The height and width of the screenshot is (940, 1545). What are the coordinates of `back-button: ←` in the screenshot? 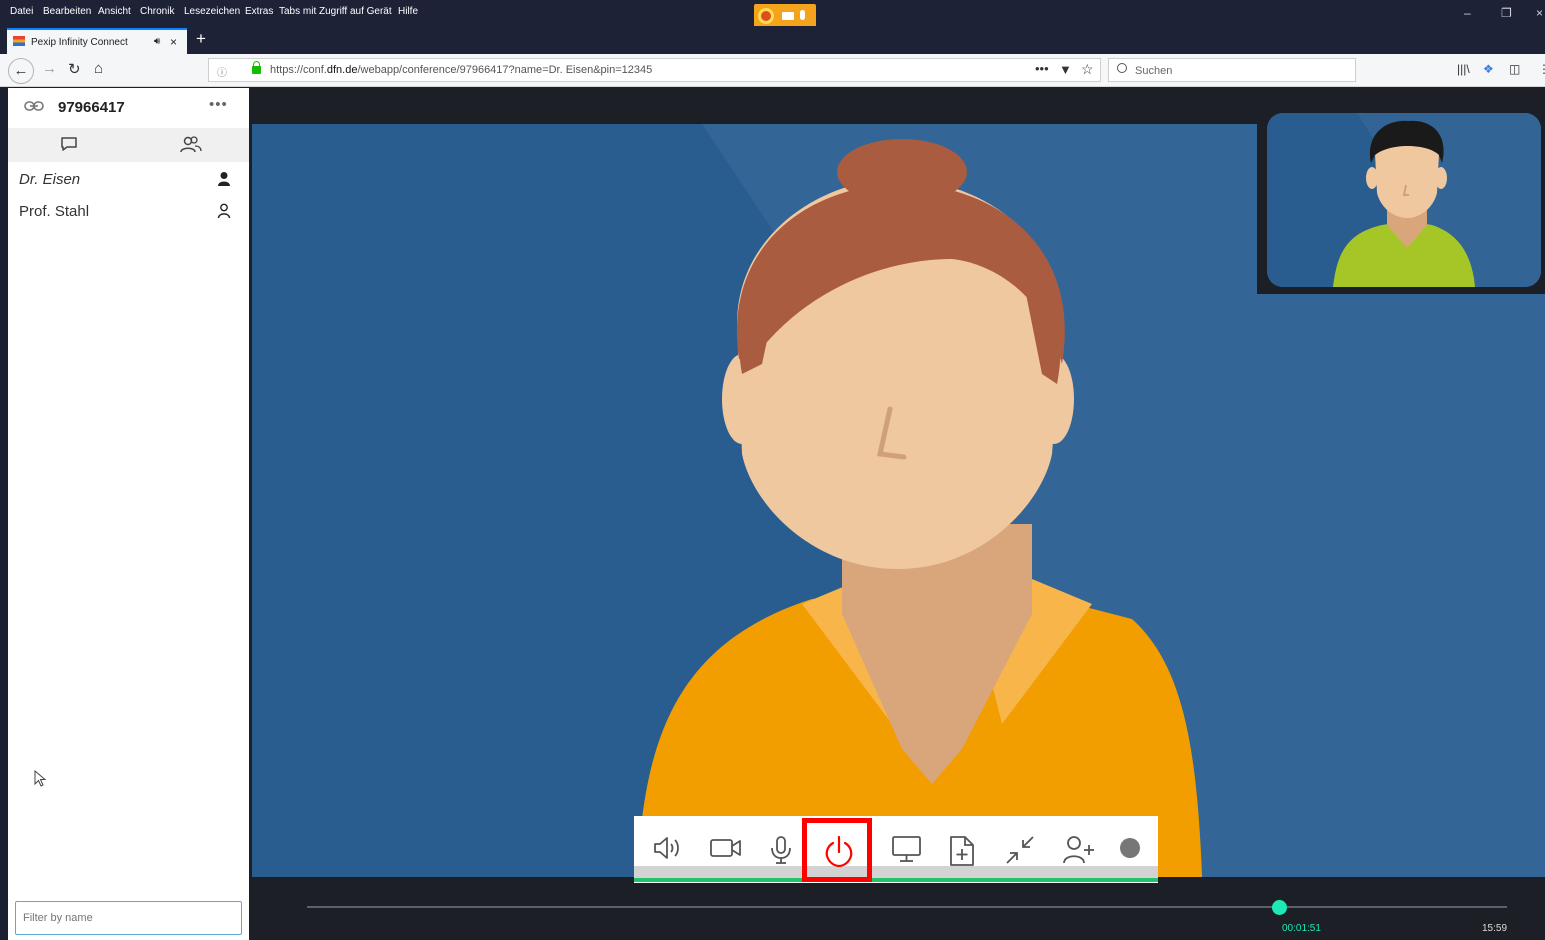 It's located at (21, 71).